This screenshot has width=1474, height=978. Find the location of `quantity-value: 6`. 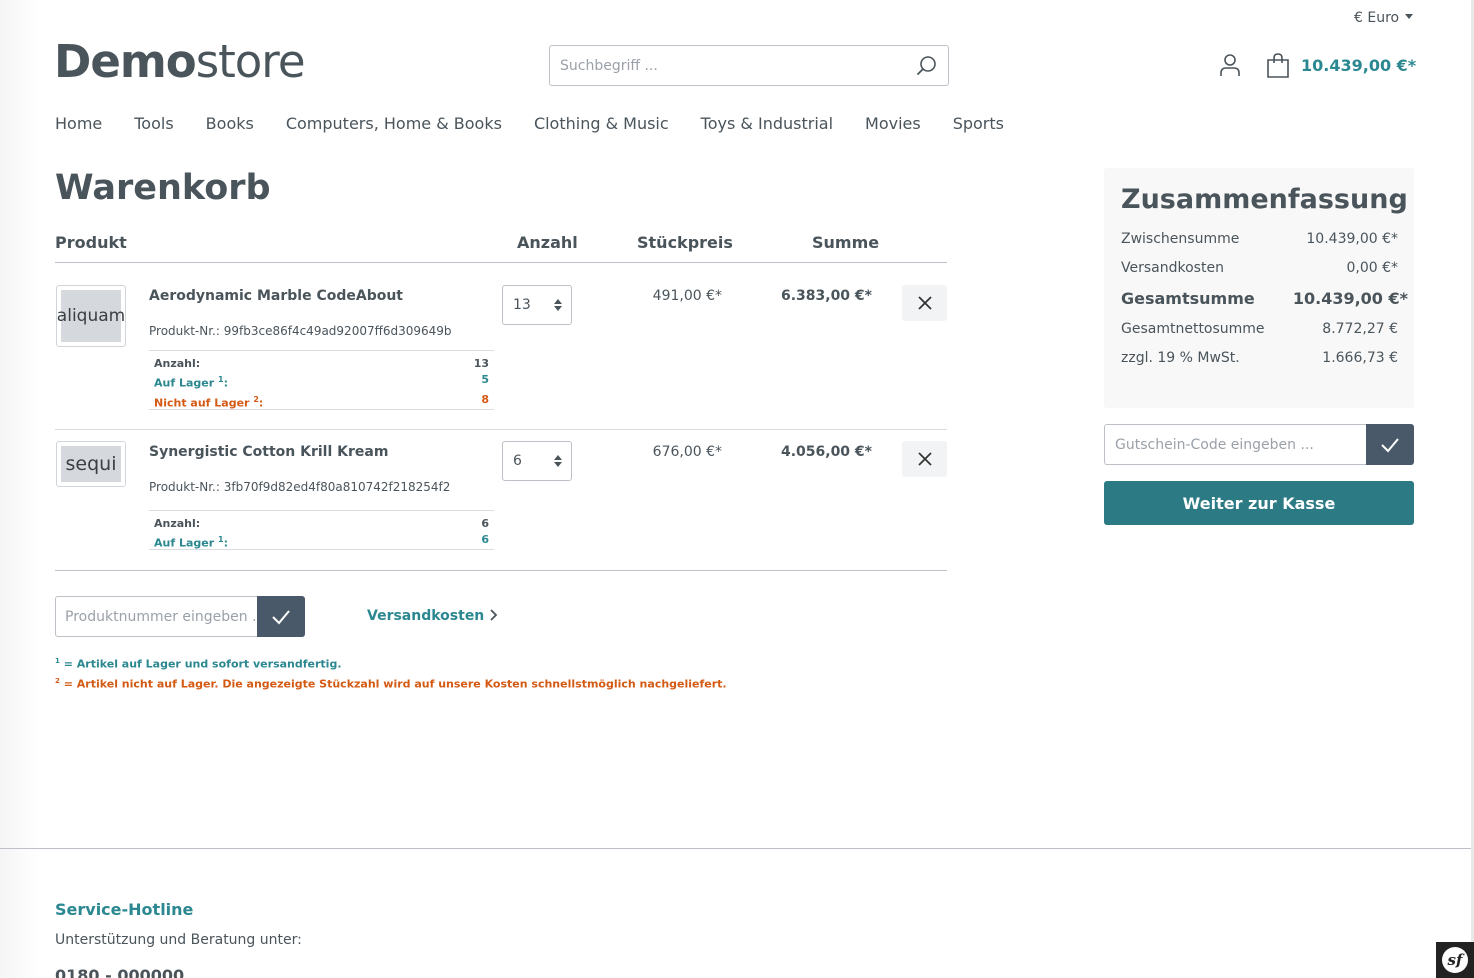

quantity-value: 6 is located at coordinates (517, 461).